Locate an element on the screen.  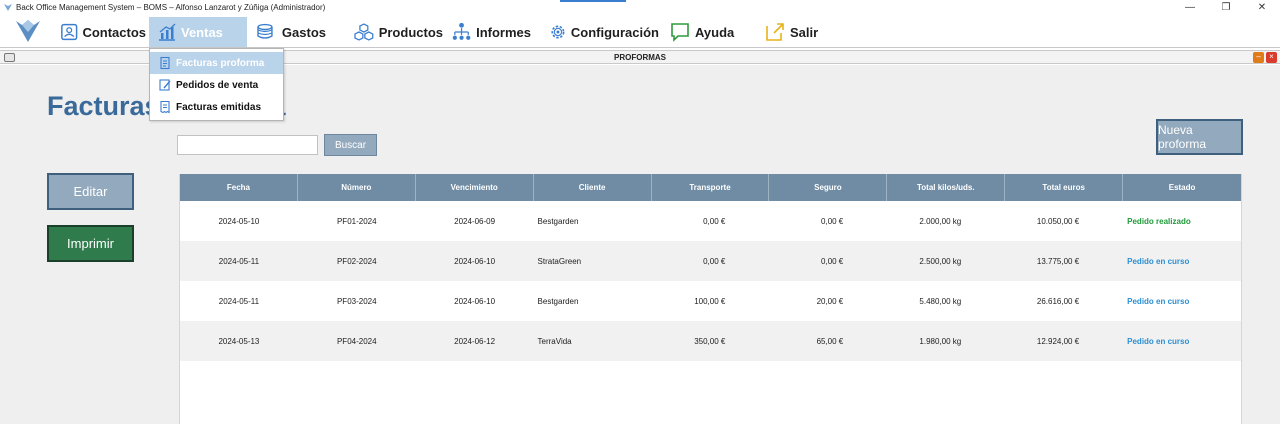
cell-cliente: TerraVida is located at coordinates (554, 341).